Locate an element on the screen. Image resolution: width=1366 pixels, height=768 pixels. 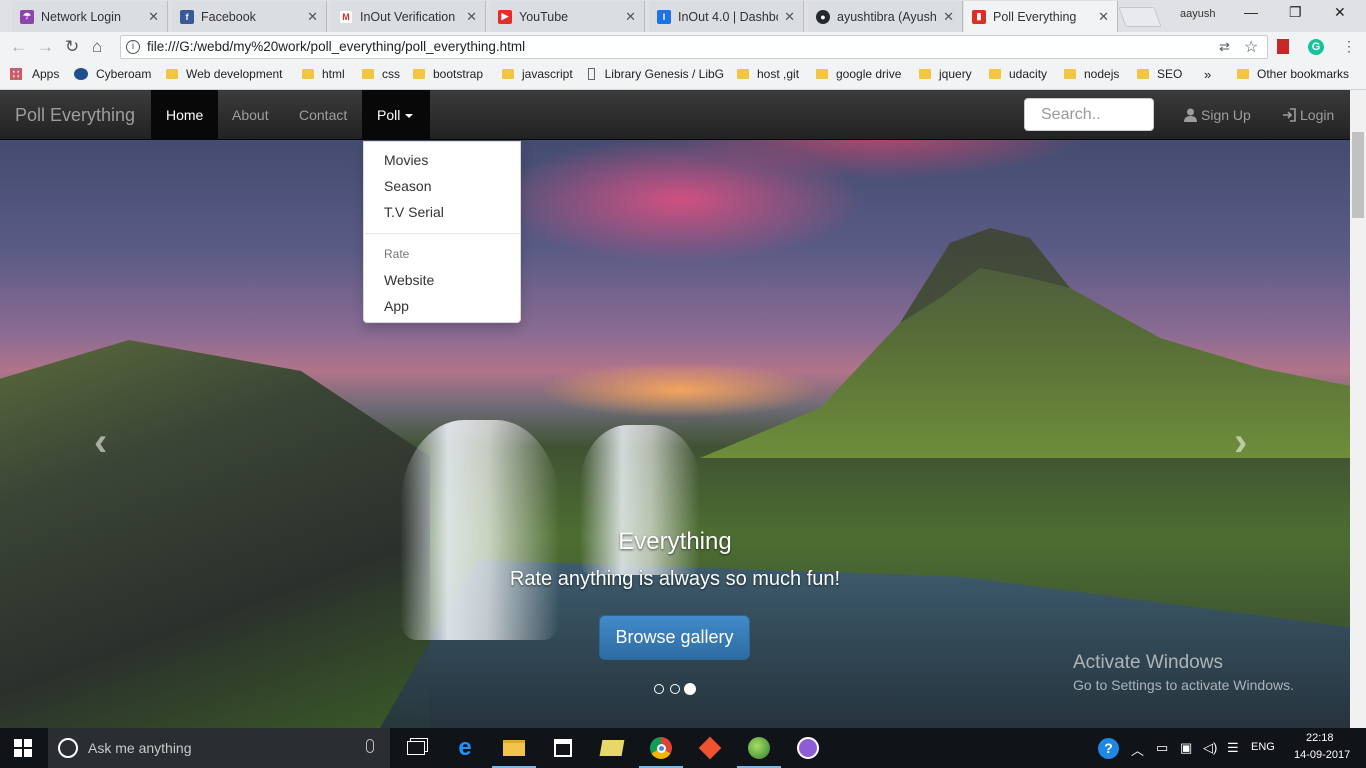
cortana-placeholder: Ask me anything is located at coordinates (140, 748).